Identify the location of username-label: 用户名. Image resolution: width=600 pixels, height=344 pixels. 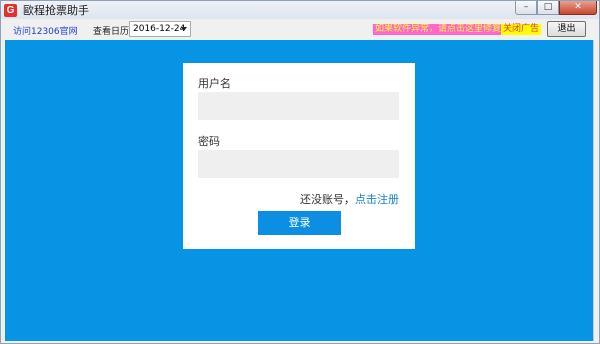
(214, 83).